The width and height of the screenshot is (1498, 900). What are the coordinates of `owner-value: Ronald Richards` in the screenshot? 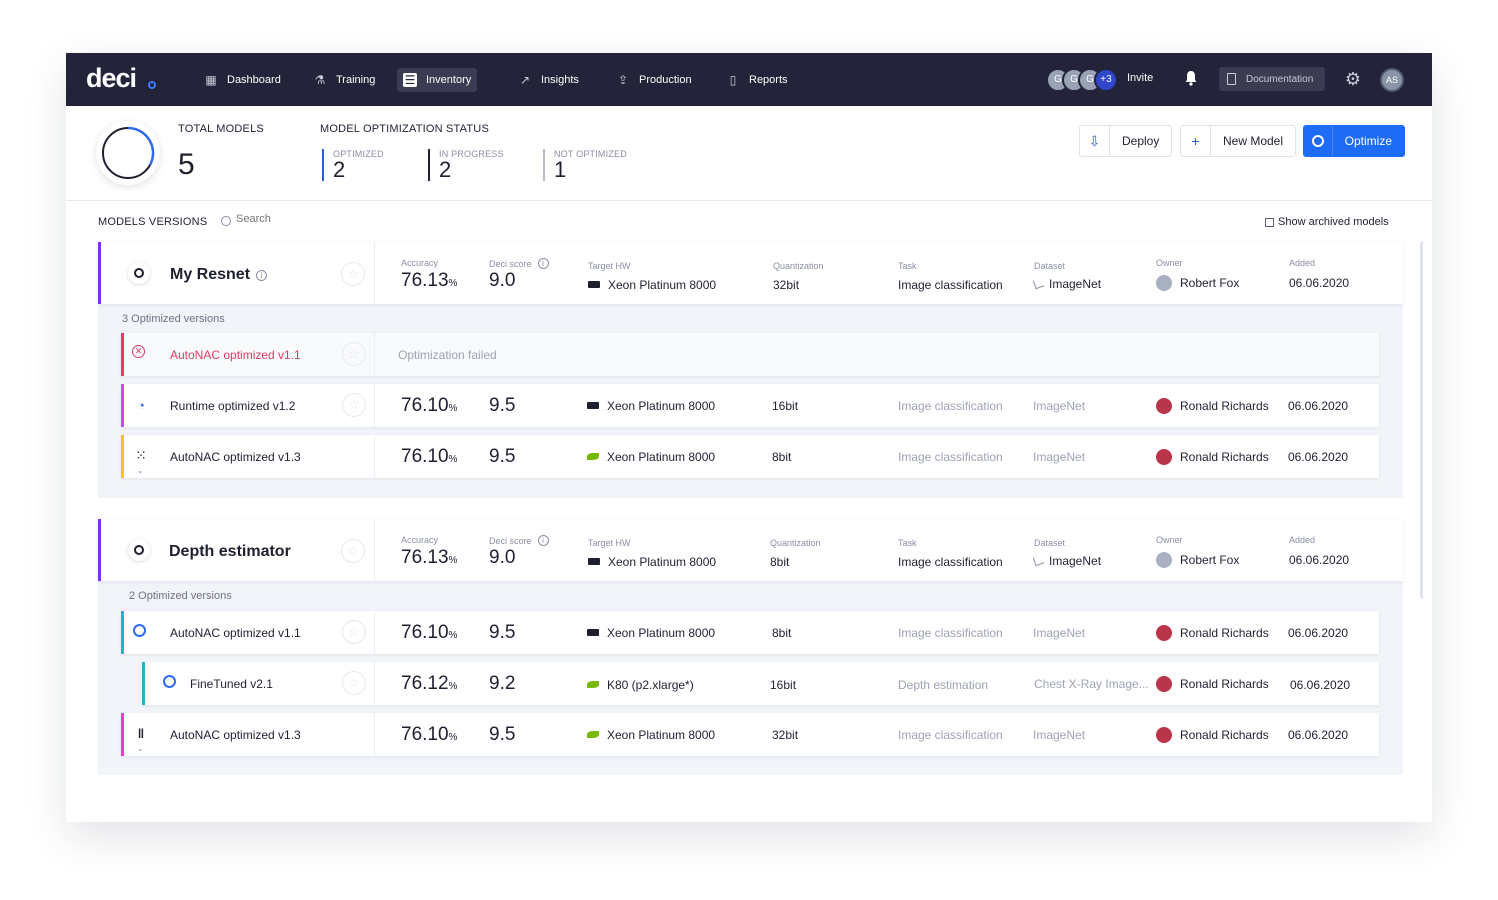 It's located at (1212, 684).